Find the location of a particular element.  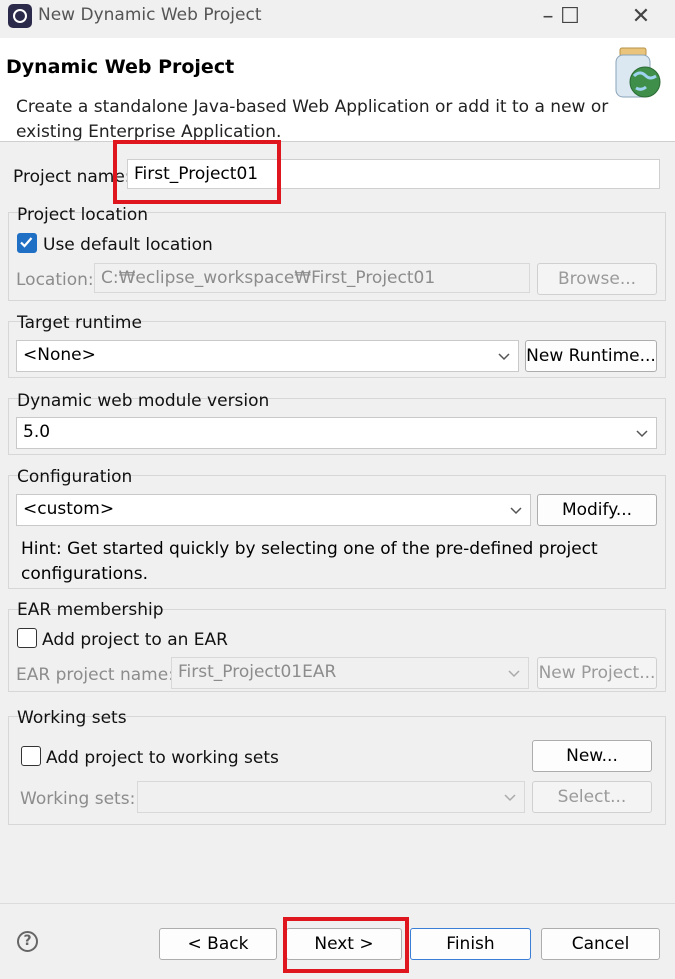

help-icon: ? is located at coordinates (27, 941).